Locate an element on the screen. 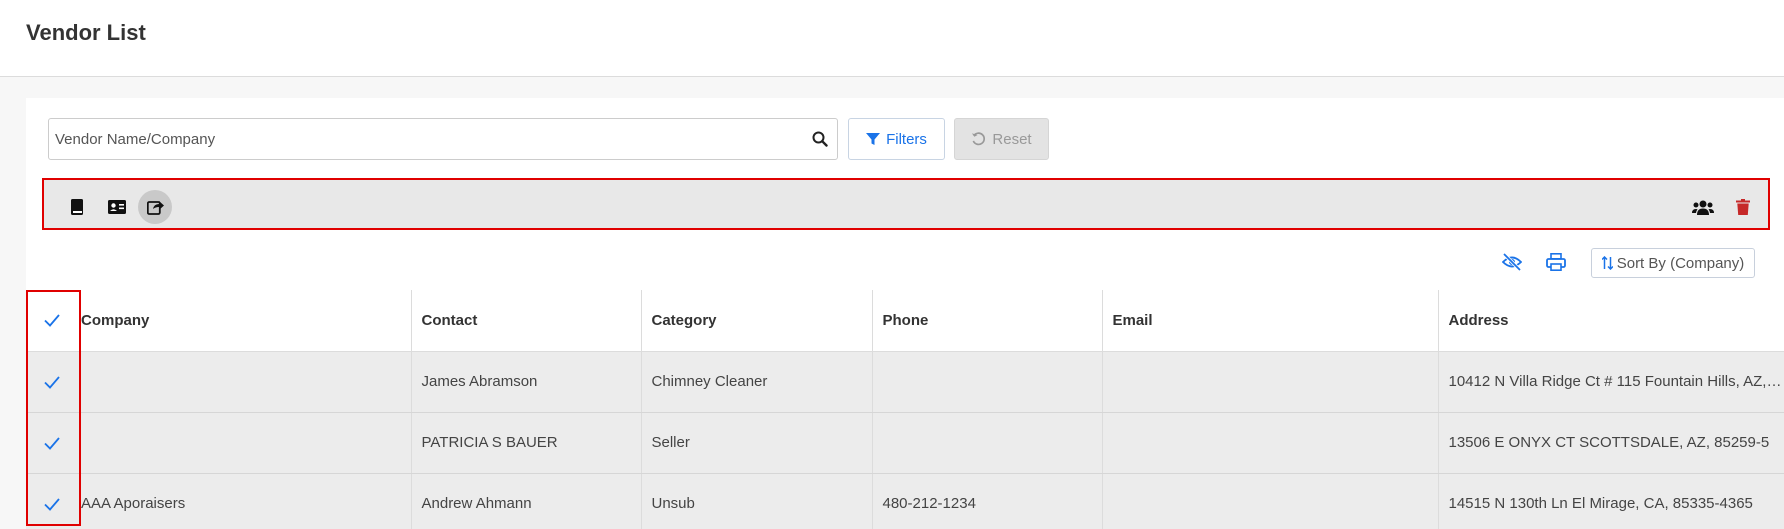 The image size is (1784, 529). cell-category: Seller is located at coordinates (757, 443).